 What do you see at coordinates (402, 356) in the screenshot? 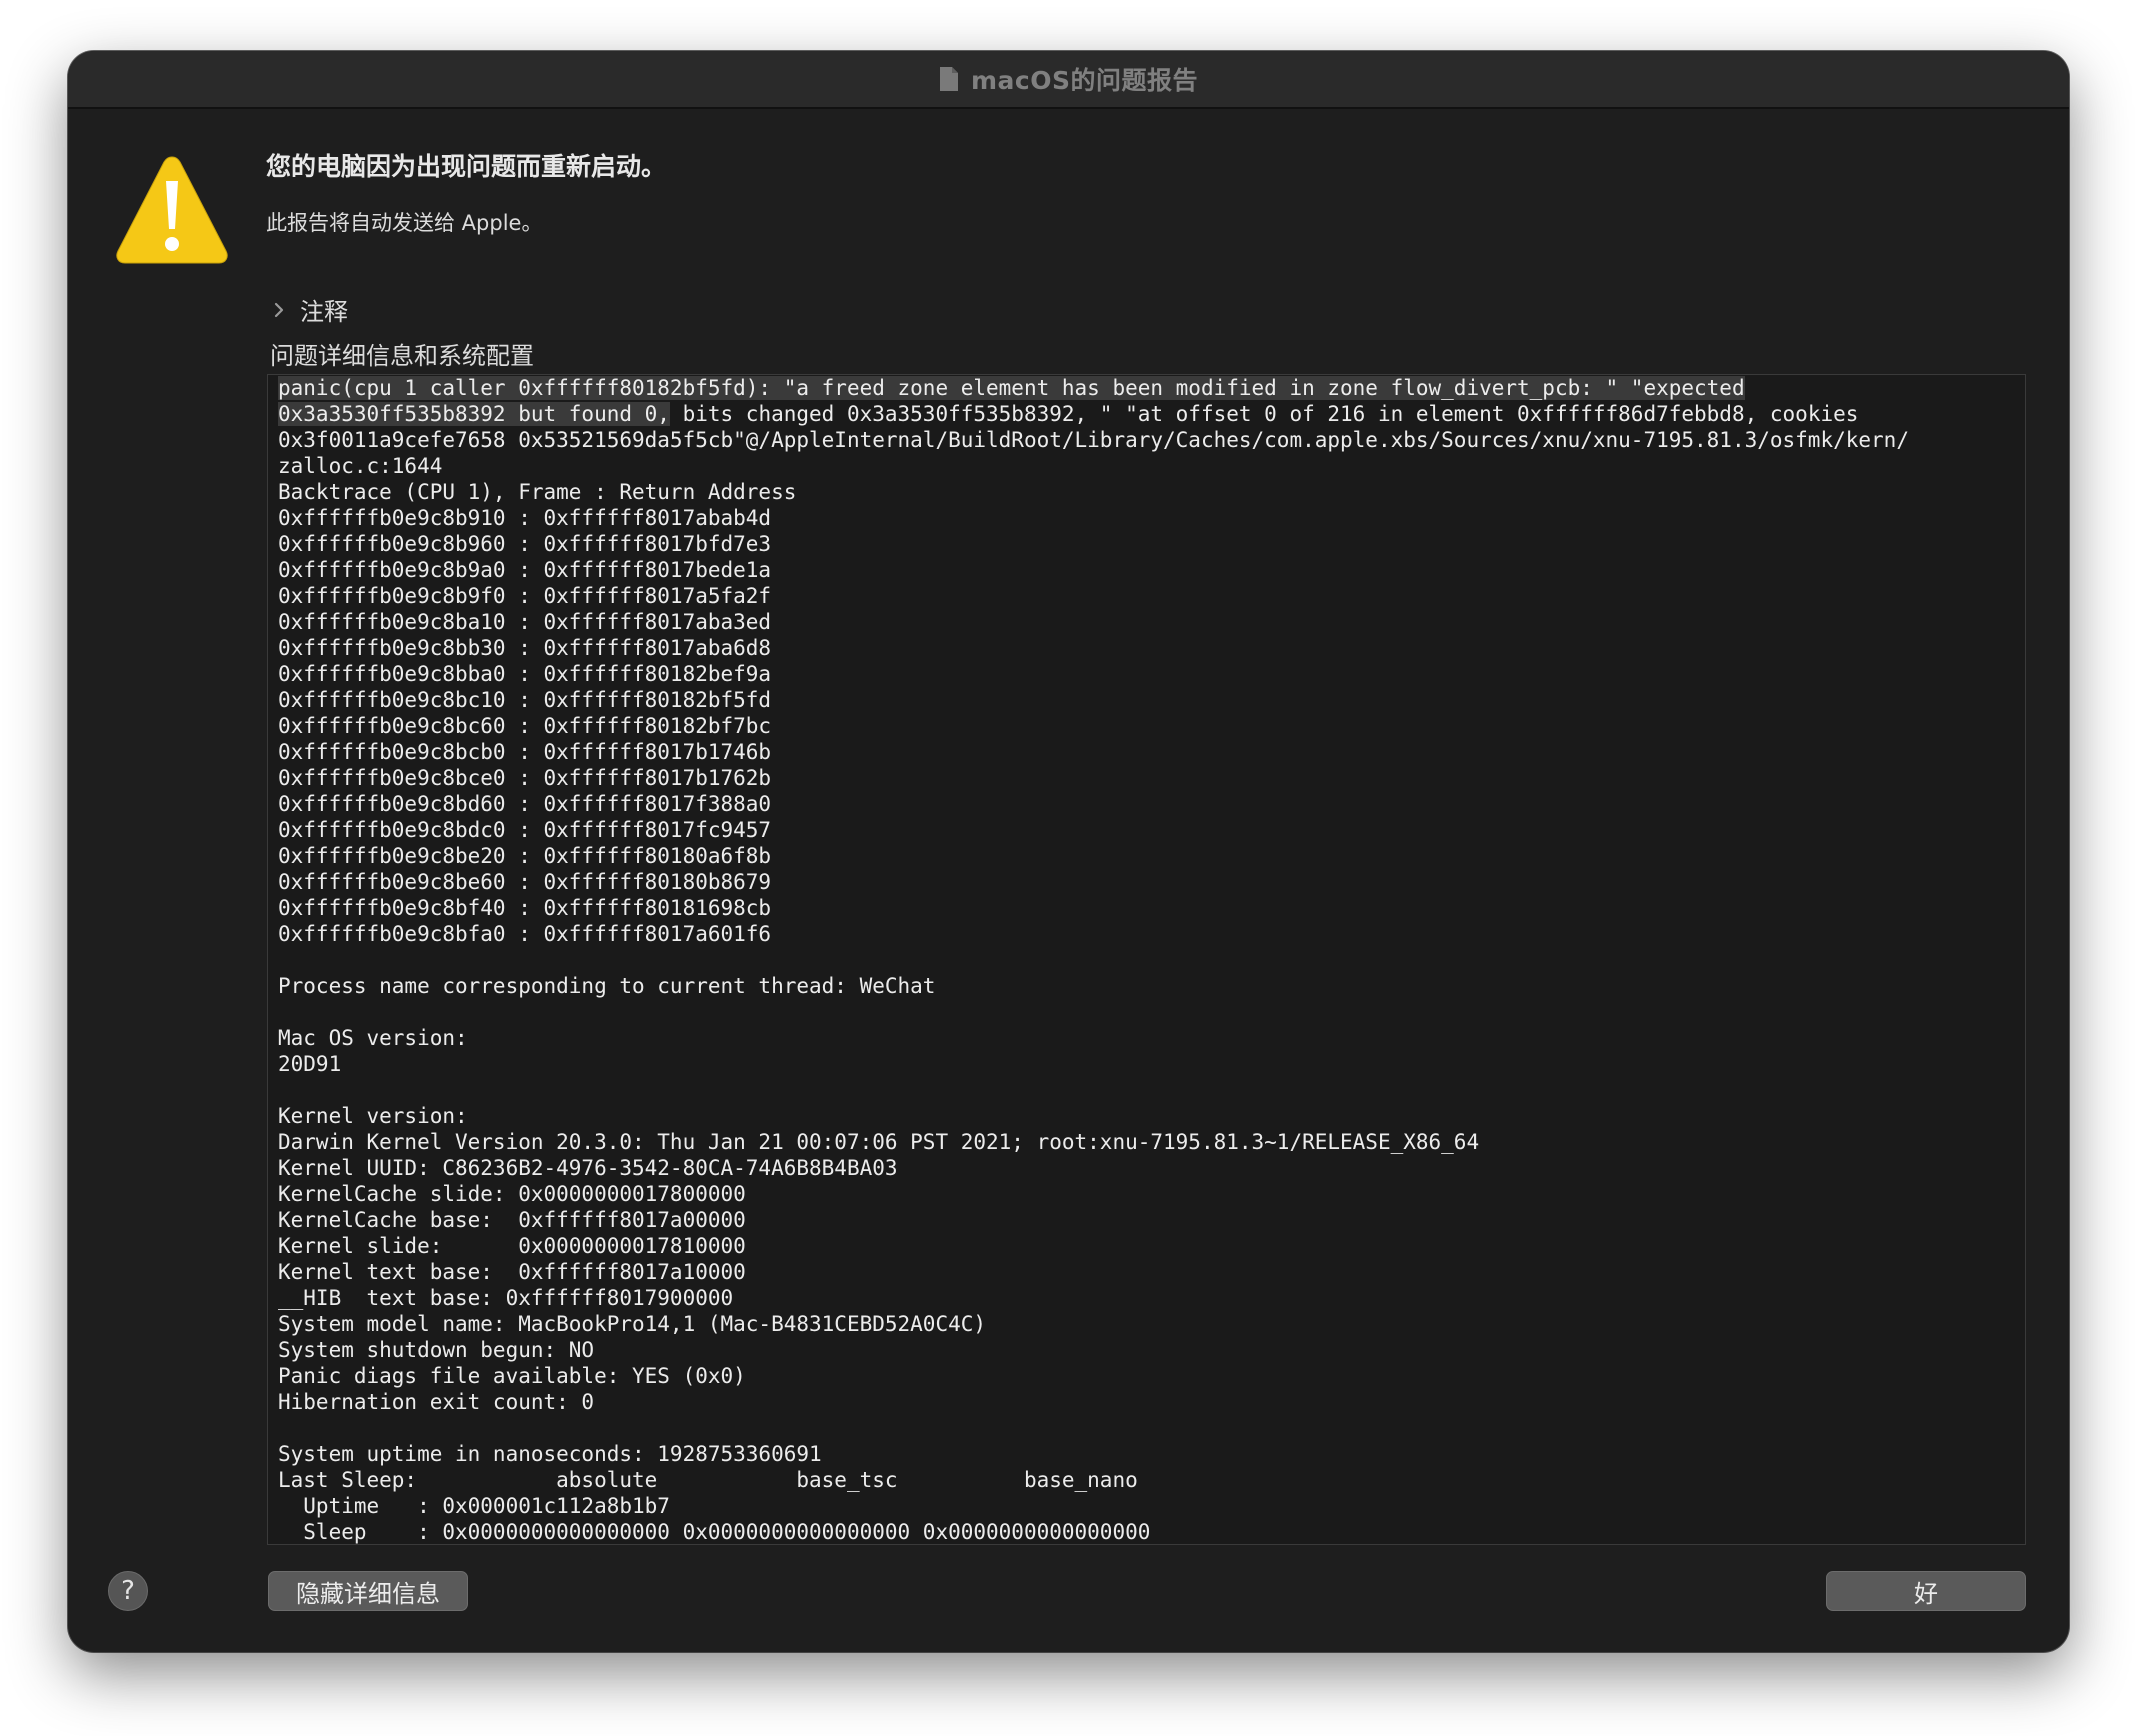
I see `details-heading: 问题详细信息和系统配置` at bounding box center [402, 356].